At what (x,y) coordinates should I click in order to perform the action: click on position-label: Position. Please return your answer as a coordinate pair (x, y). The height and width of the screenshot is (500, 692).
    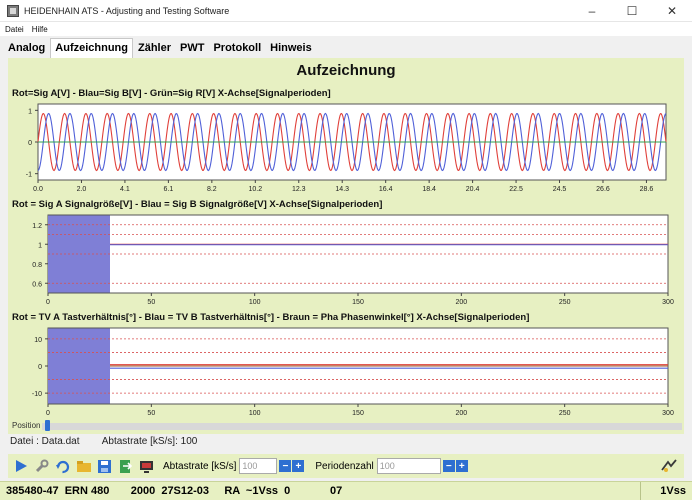
    Looking at the image, I should click on (26, 425).